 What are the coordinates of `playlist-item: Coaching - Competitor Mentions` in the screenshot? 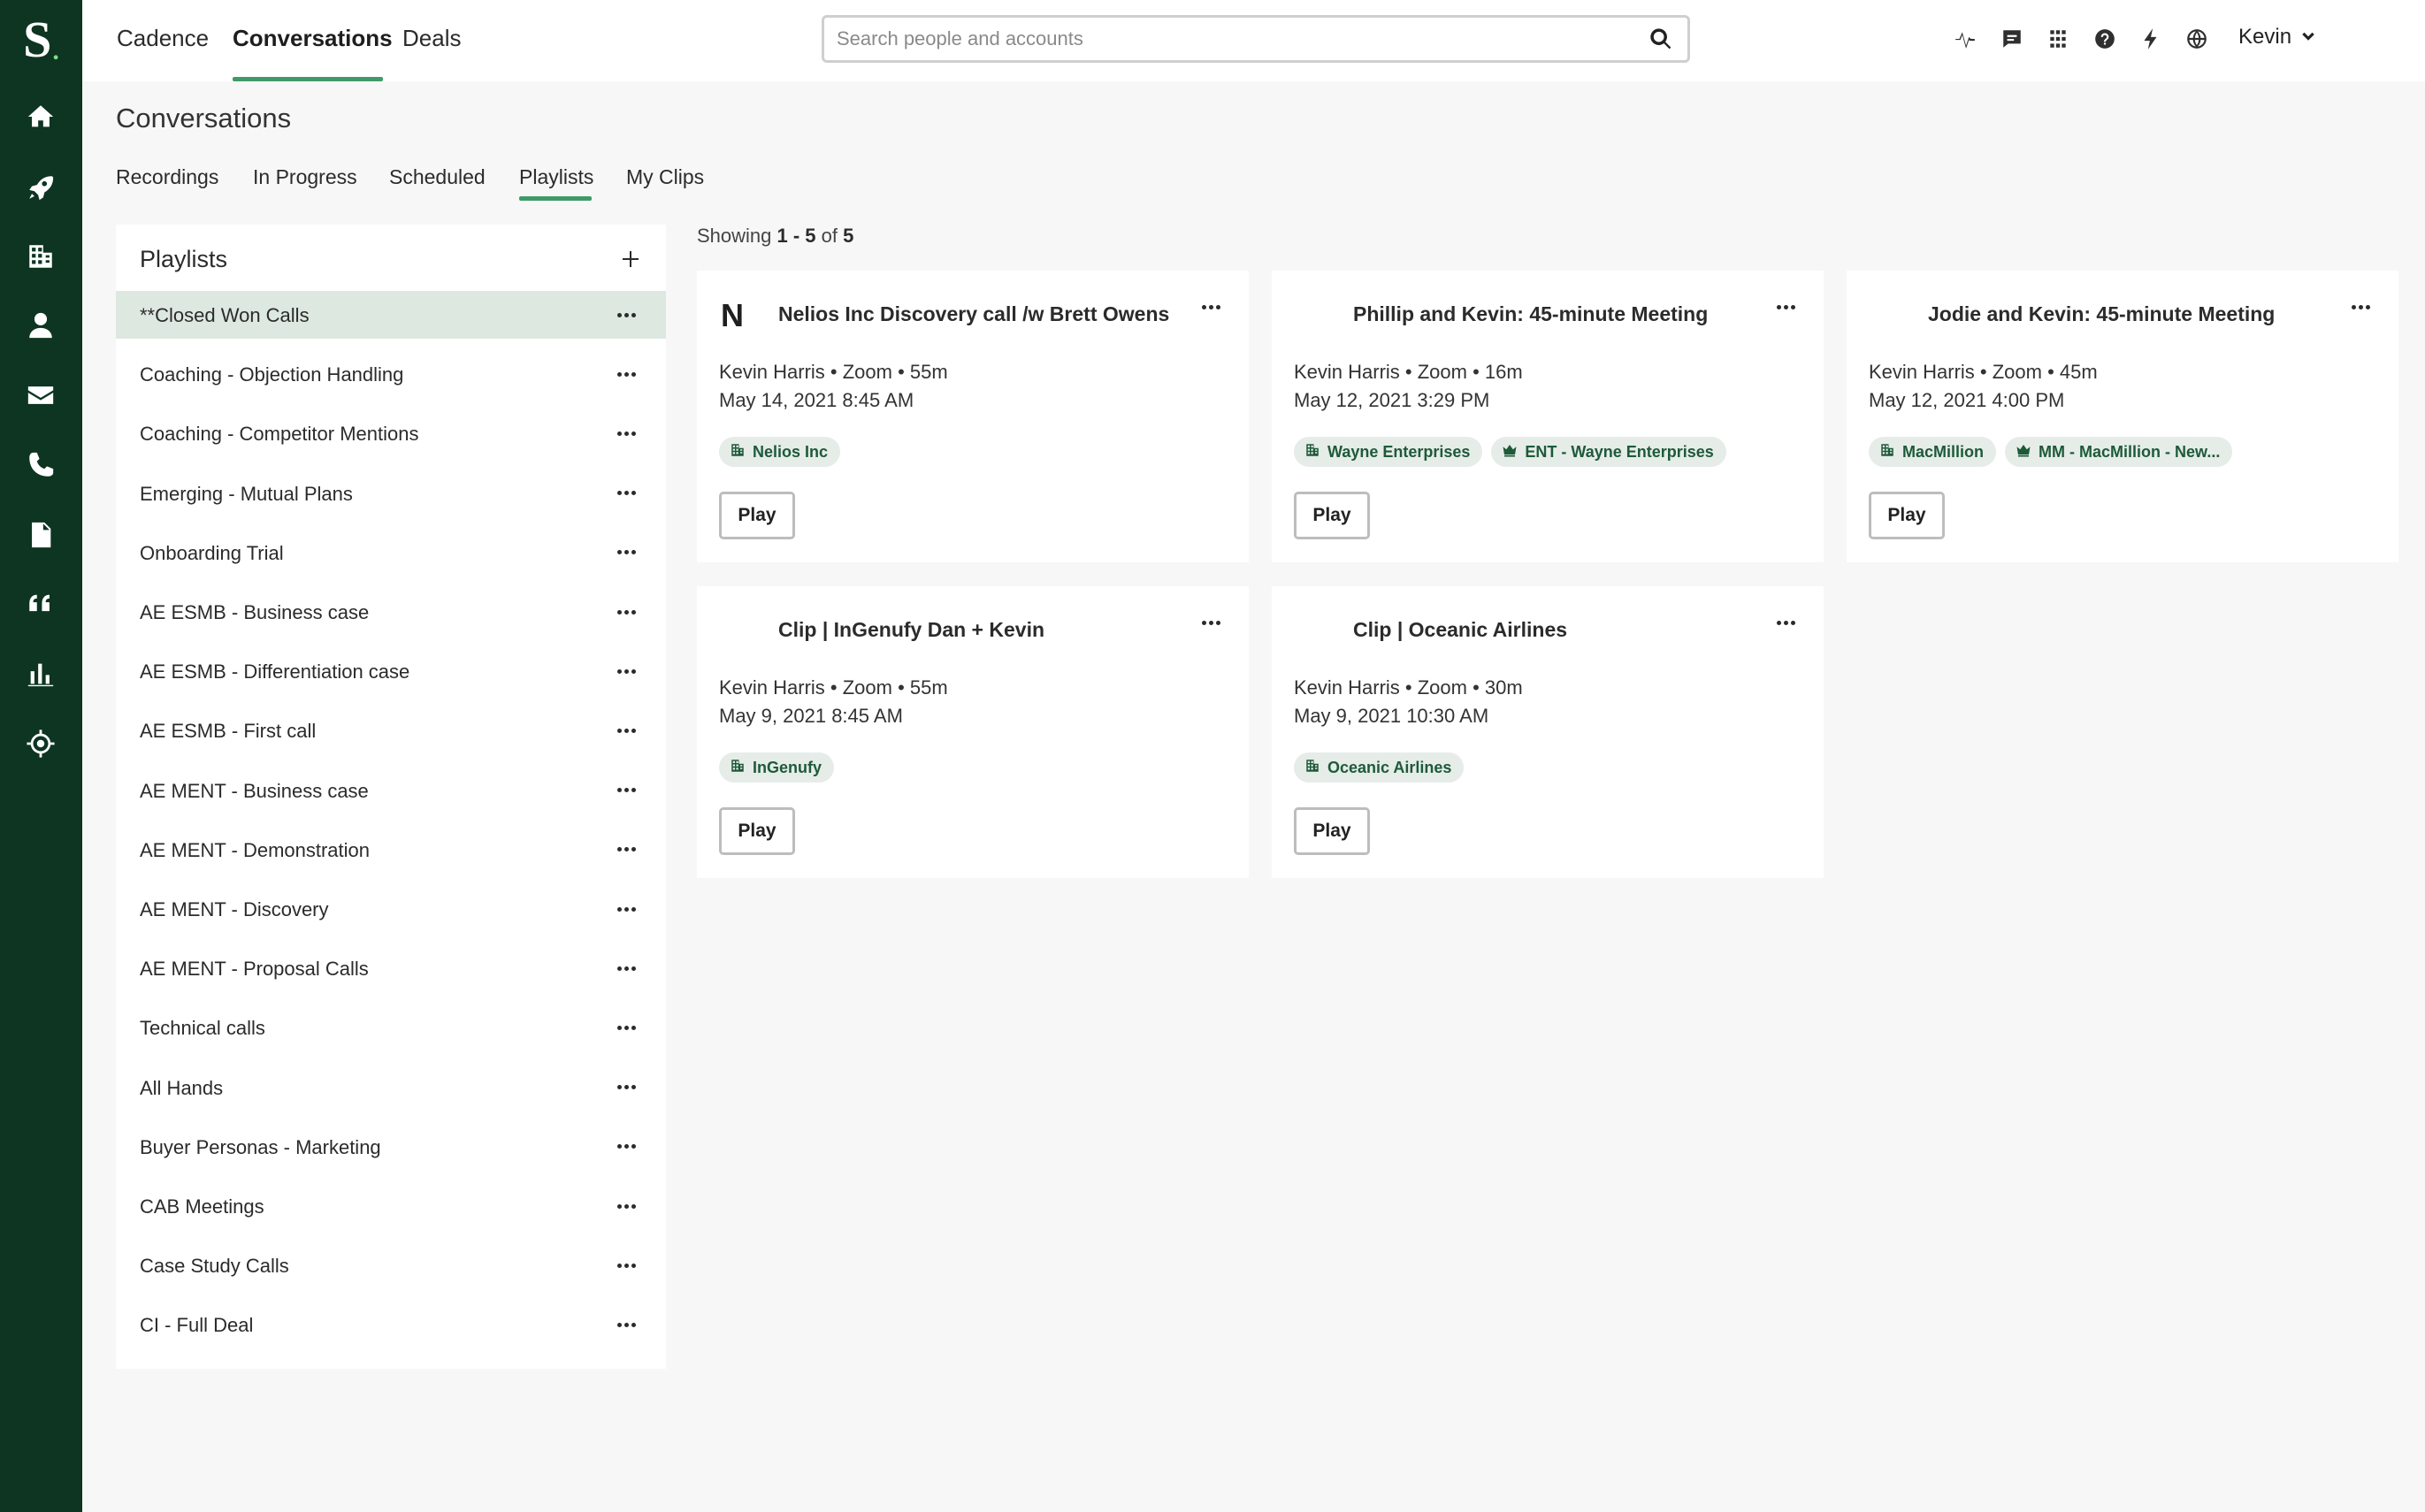 It's located at (391, 433).